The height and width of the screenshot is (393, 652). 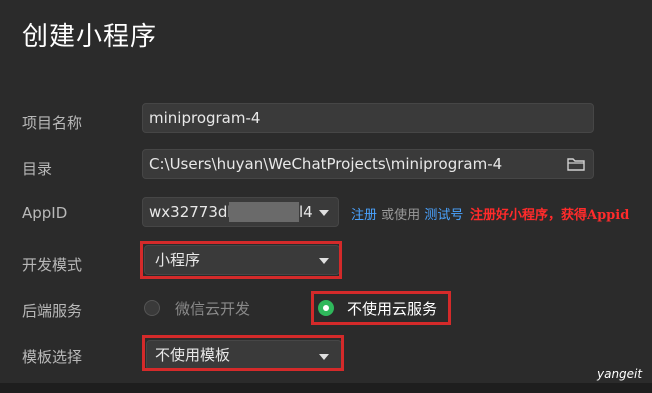 What do you see at coordinates (52, 265) in the screenshot?
I see `dev-mode-label: 开发模式` at bounding box center [52, 265].